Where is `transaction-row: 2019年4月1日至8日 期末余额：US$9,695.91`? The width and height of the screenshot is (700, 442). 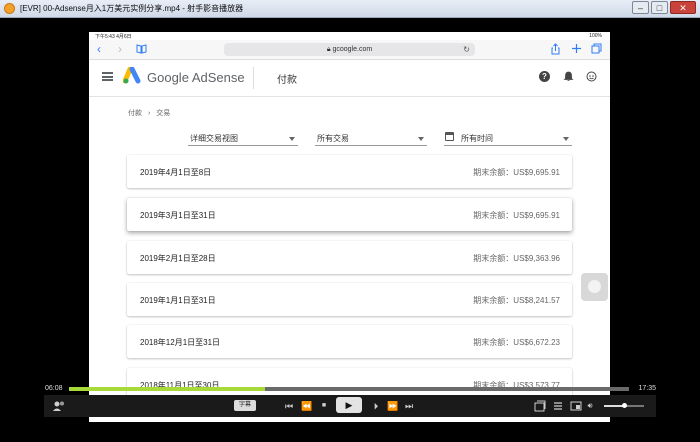 transaction-row: 2019年4月1日至8日 期末余额：US$9,695.91 is located at coordinates (349, 171).